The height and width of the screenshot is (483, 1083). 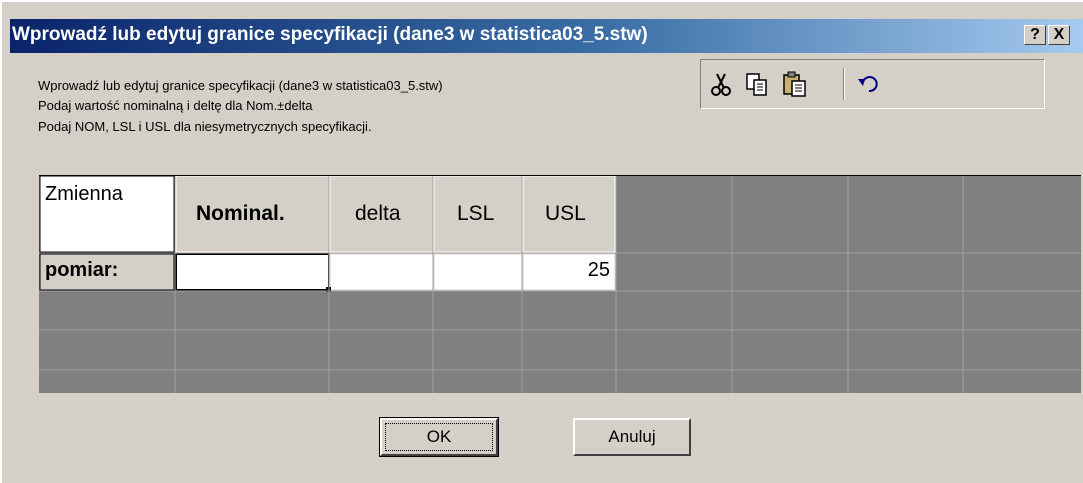 What do you see at coordinates (795, 84) in the screenshot?
I see `paste-icon` at bounding box center [795, 84].